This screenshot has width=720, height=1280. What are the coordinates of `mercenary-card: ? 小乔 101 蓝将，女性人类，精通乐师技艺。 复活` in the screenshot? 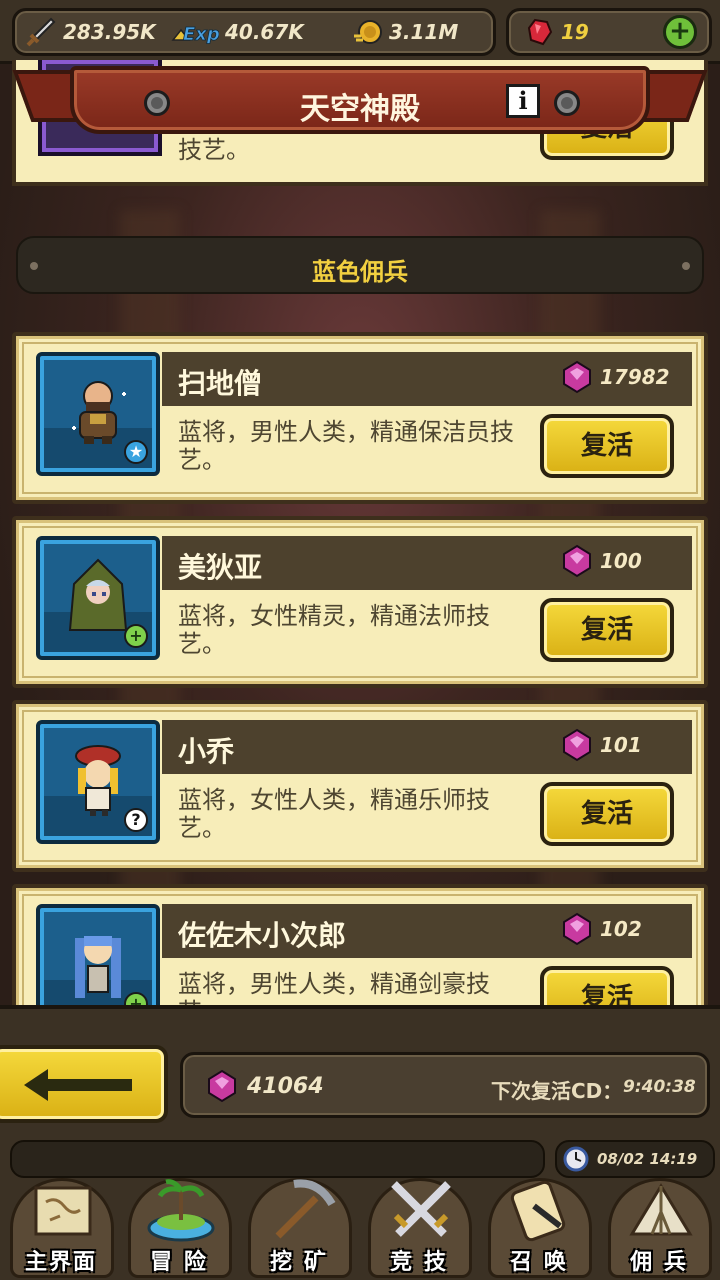 It's located at (360, 786).